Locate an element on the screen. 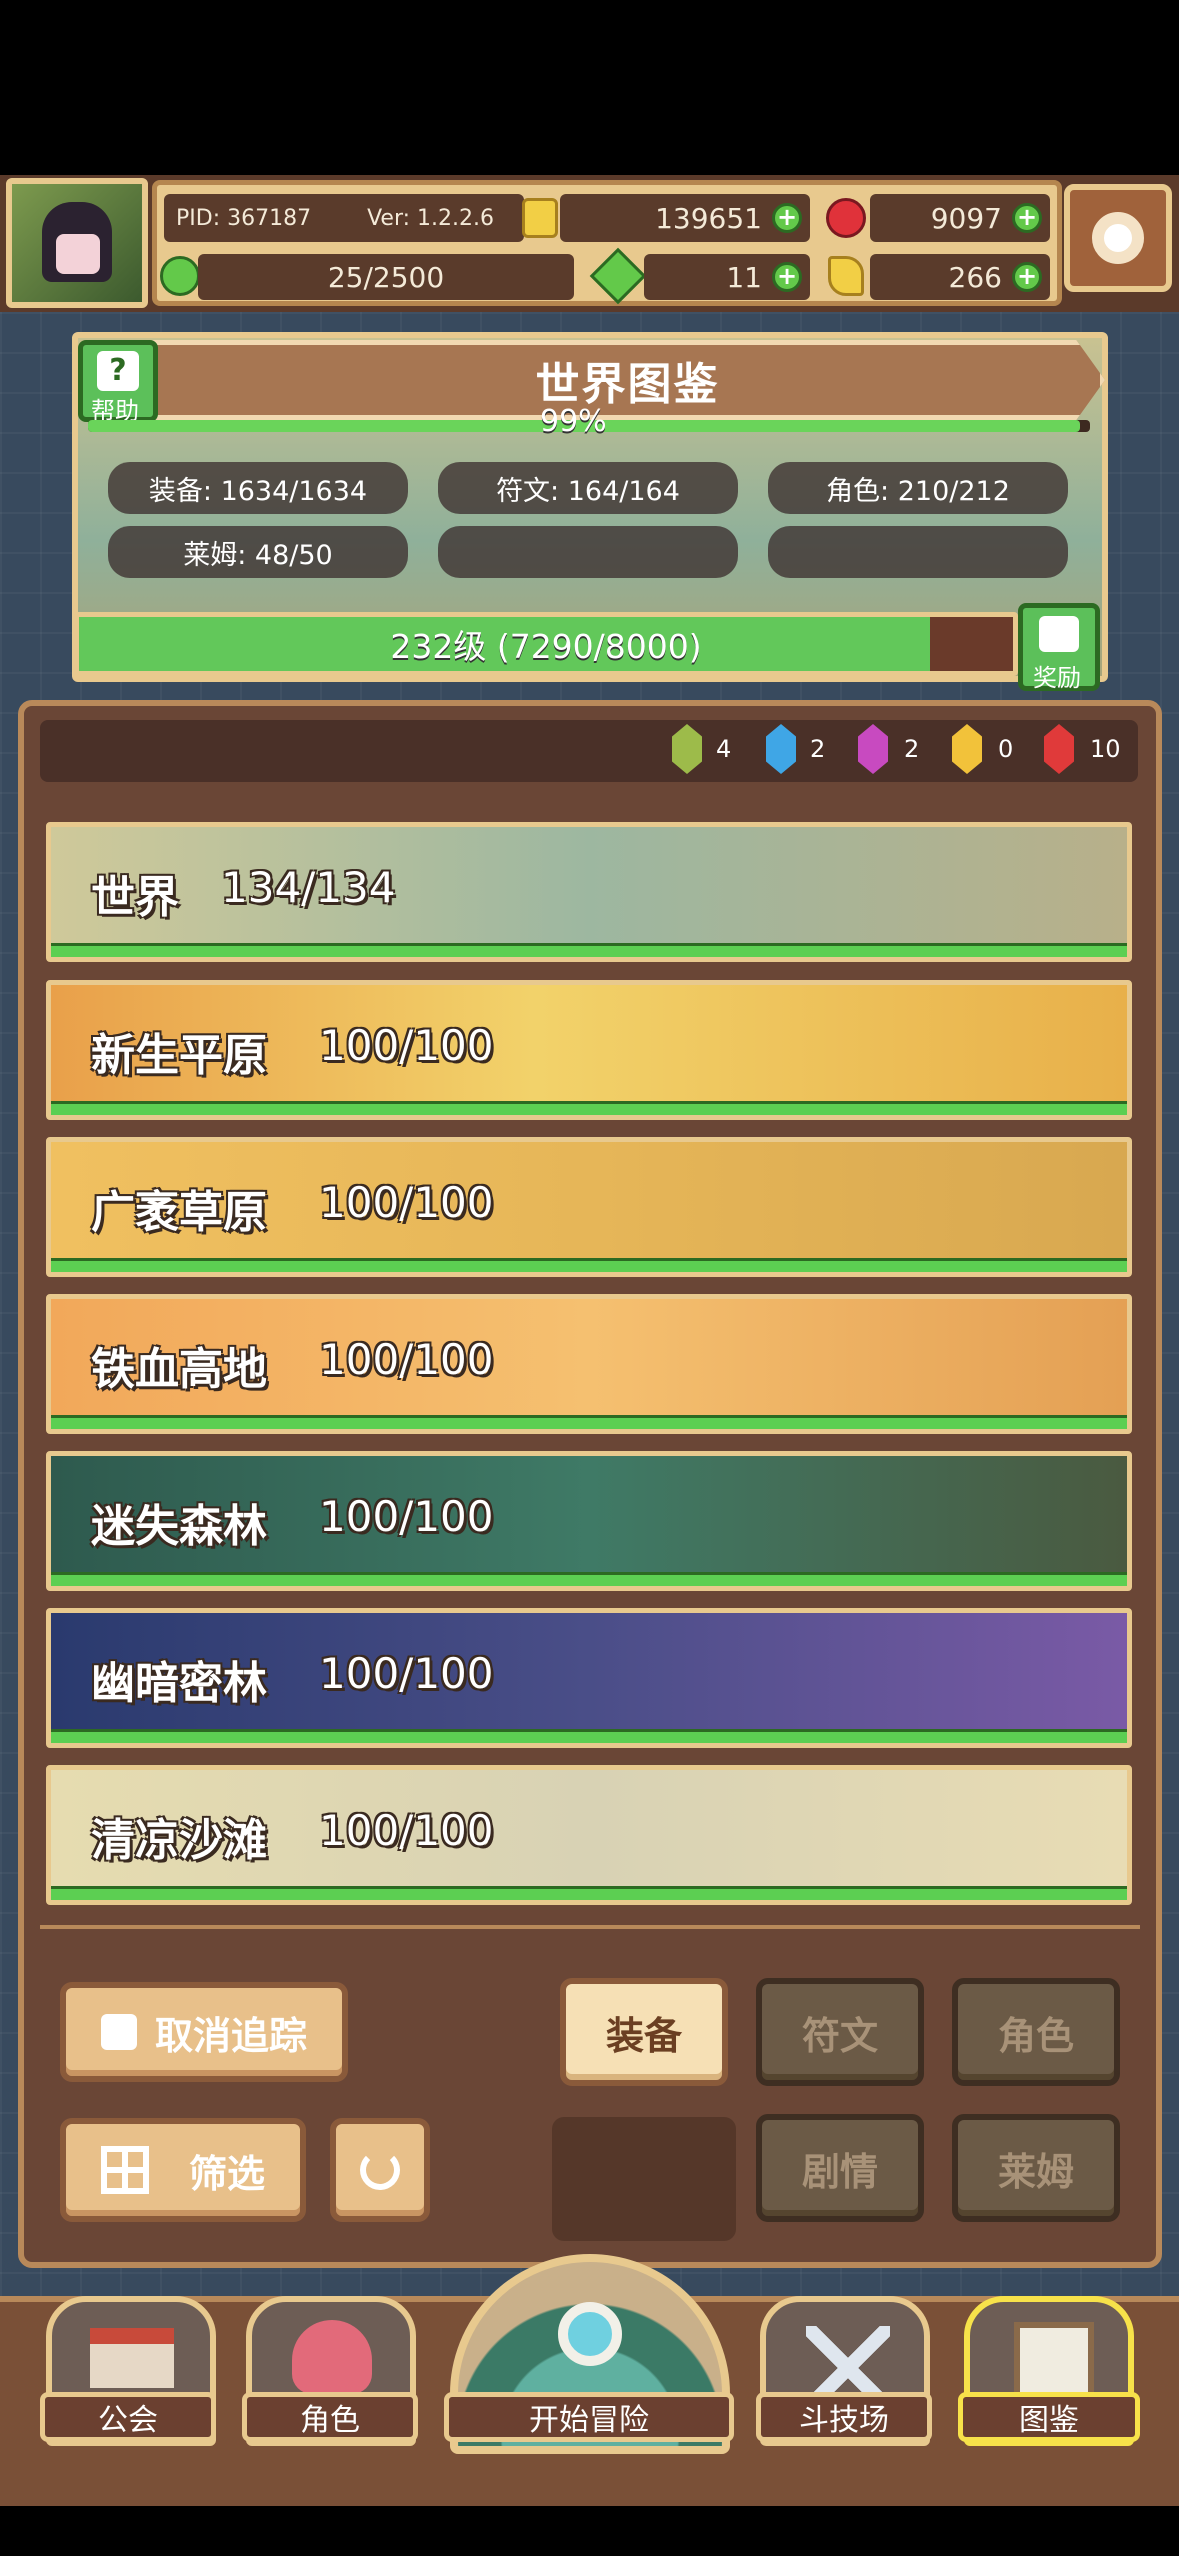 Image resolution: width=1179 pixels, height=2556 pixels. thumbs-up-icon is located at coordinates (118, 2032).